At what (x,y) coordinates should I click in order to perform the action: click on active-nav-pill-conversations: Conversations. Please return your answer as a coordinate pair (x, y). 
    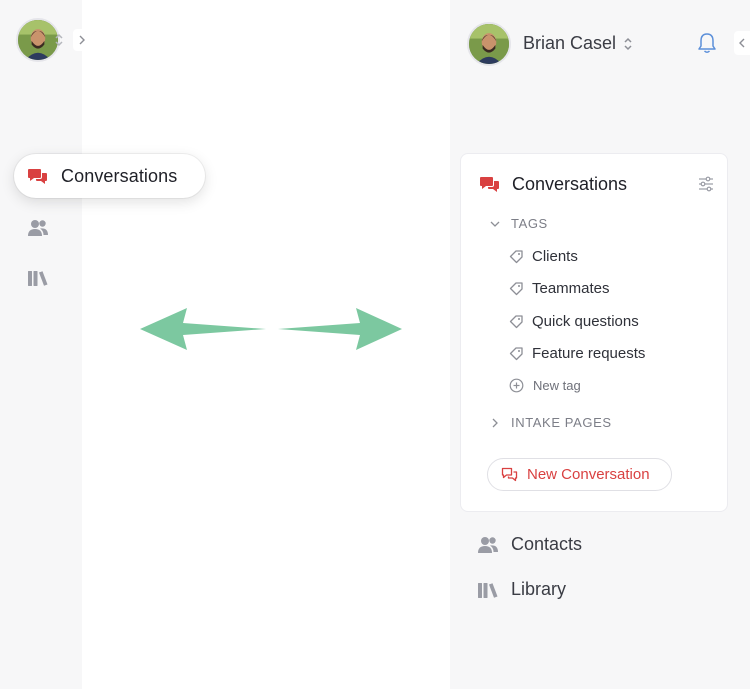
    Looking at the image, I should click on (109, 176).